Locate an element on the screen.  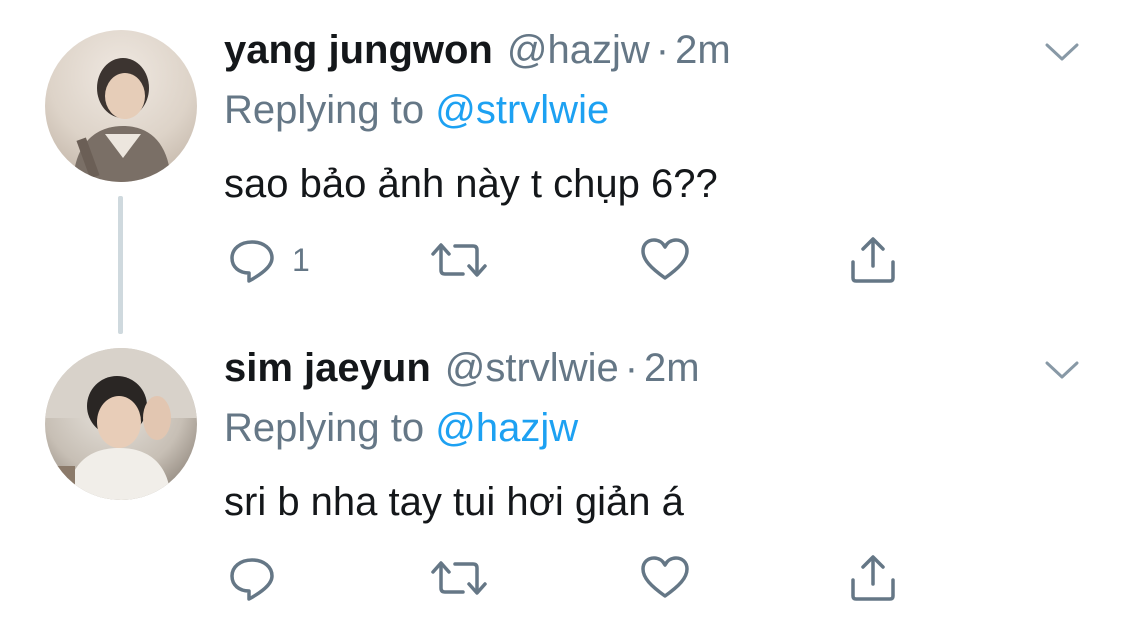
tweet-text: sao bảo ảnh này t chụp 6?? is located at coordinates (471, 184).